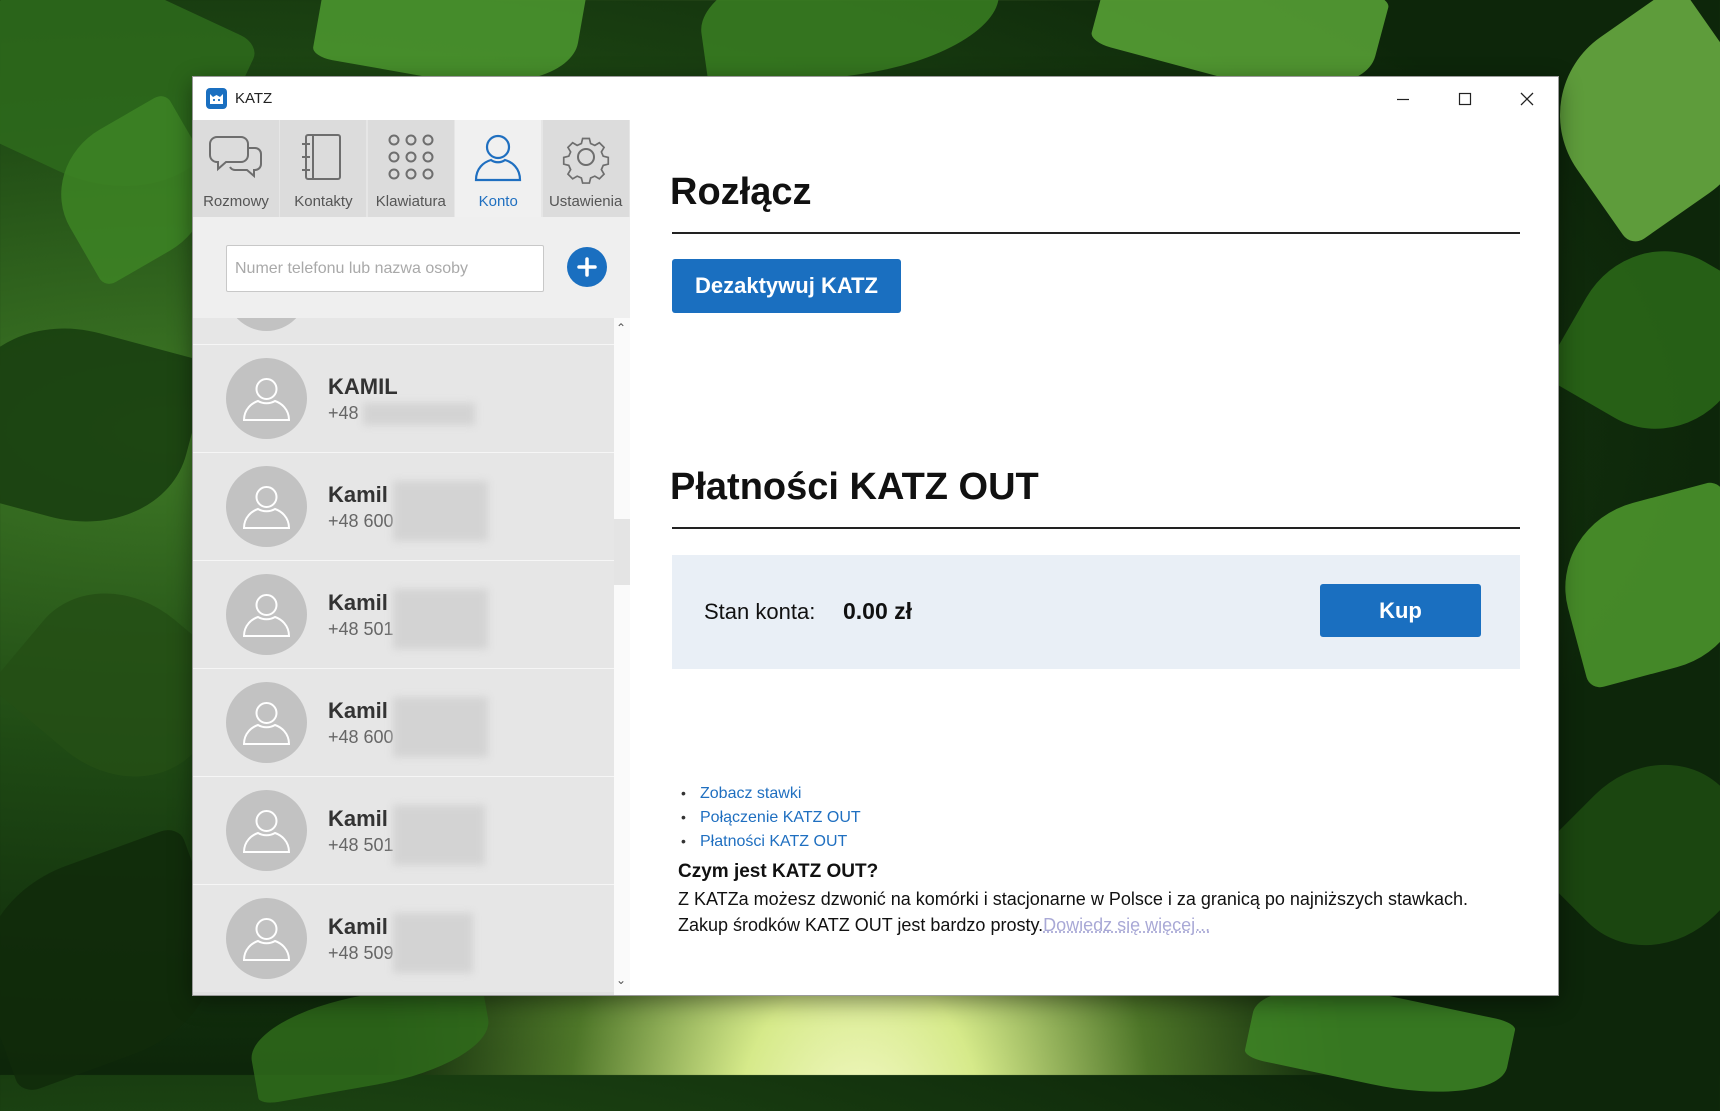 The image size is (1720, 1111). What do you see at coordinates (323, 158) in the screenshot?
I see `address-book-icon` at bounding box center [323, 158].